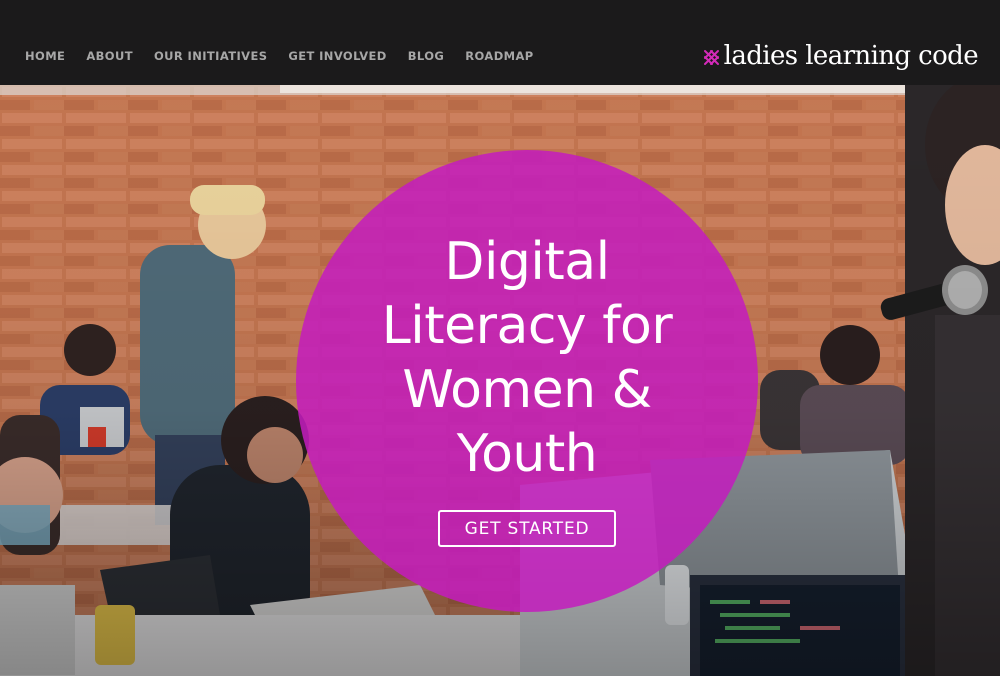 The width and height of the screenshot is (1000, 676). What do you see at coordinates (426, 56) in the screenshot?
I see `nav-blog: BLOG` at bounding box center [426, 56].